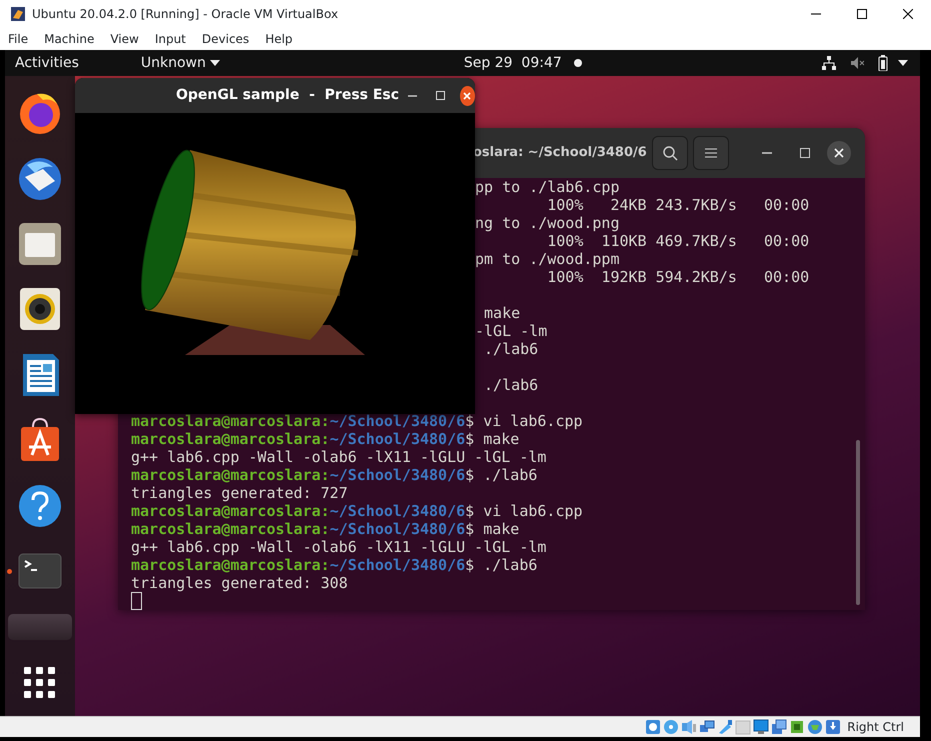 Image resolution: width=931 pixels, height=741 pixels. I want to click on globe-icon, so click(815, 727).